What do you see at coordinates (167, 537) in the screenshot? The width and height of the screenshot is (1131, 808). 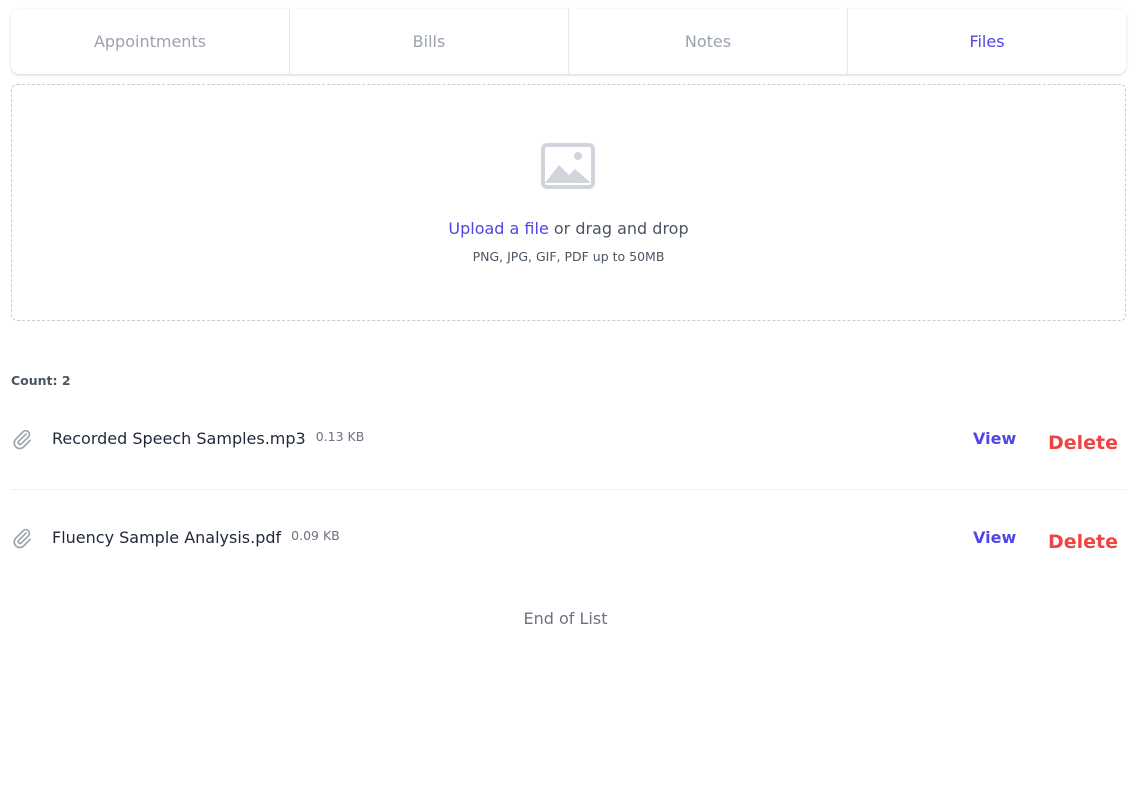 I see `file-name-text: Fluency Sample Analysis.pdf` at bounding box center [167, 537].